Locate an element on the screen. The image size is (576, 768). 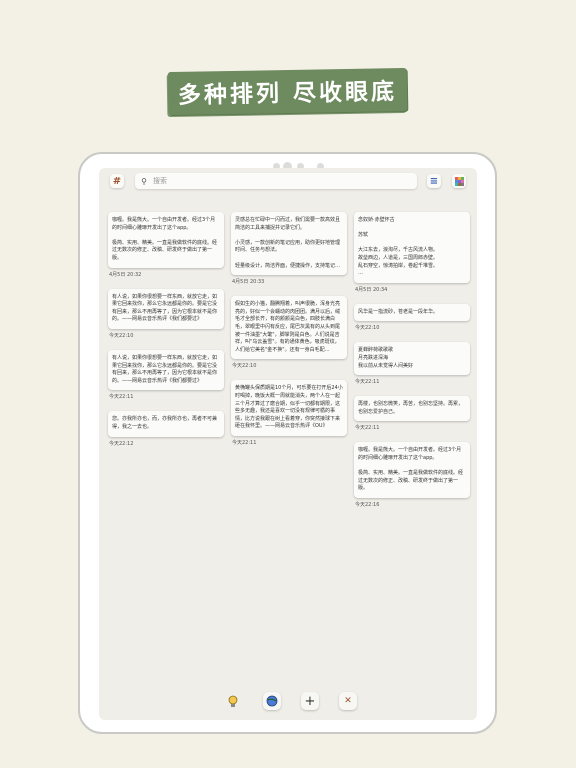
note-time: 今天22:12 is located at coordinates (121, 443).